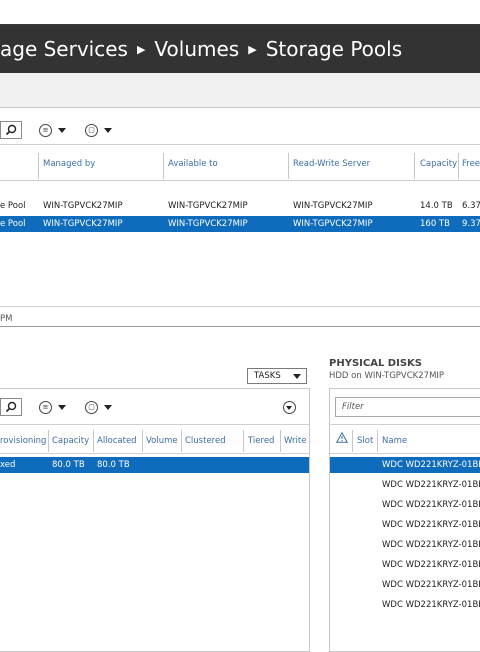 The image size is (480, 652). I want to click on table-row-selected: WDC WD221KRYZ-01BE, so click(405, 465).